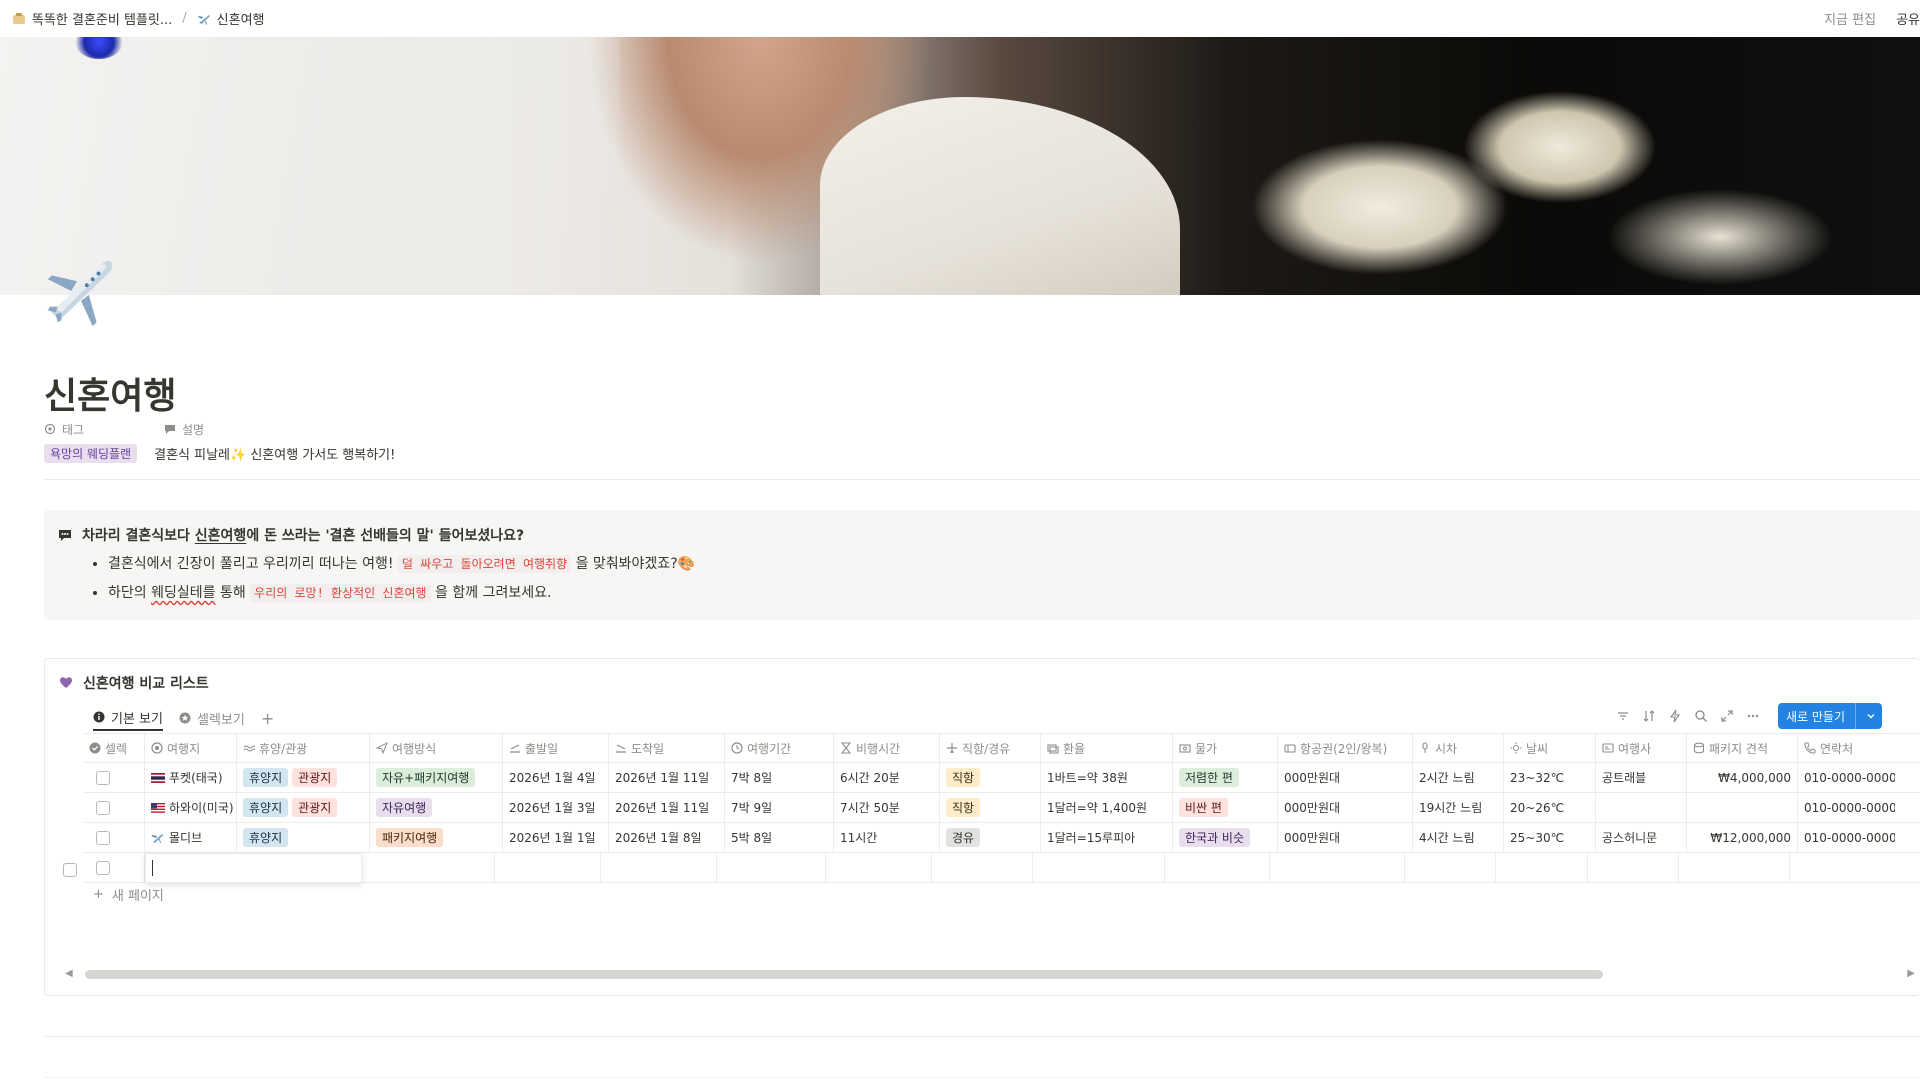  Describe the element at coordinates (436, 748) in the screenshot. I see `column-header-style: 여행방식` at that location.